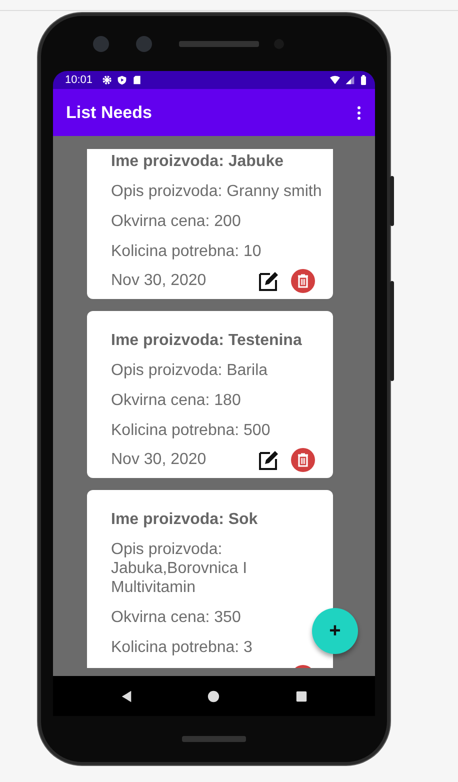 This screenshot has height=782, width=458. What do you see at coordinates (176, 401) in the screenshot?
I see `product-price: Okvirna cena: 180` at bounding box center [176, 401].